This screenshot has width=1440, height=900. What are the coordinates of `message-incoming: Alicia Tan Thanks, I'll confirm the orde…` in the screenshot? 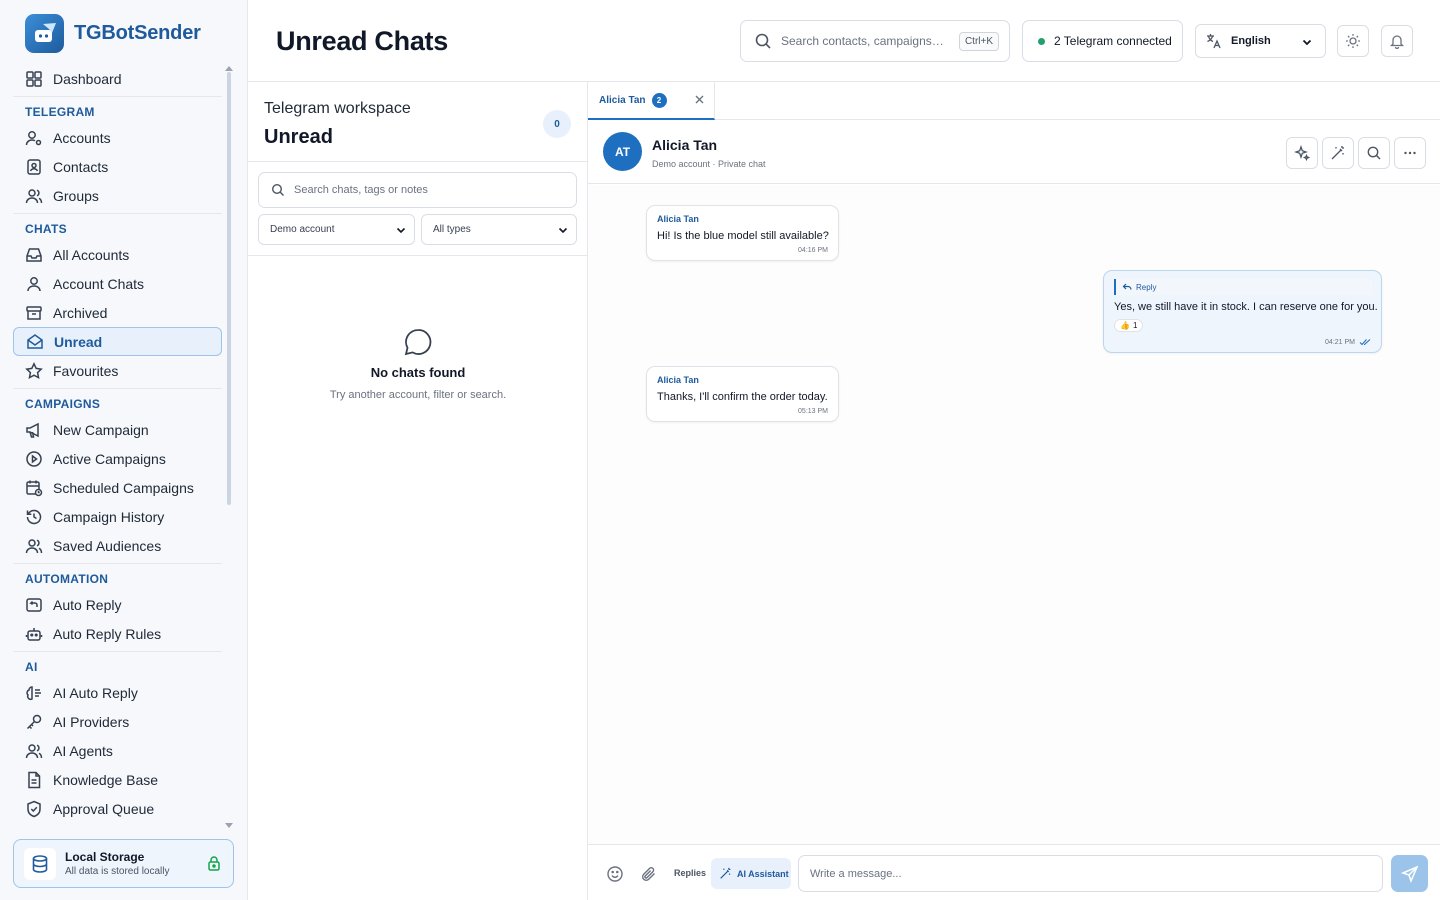 It's located at (742, 394).